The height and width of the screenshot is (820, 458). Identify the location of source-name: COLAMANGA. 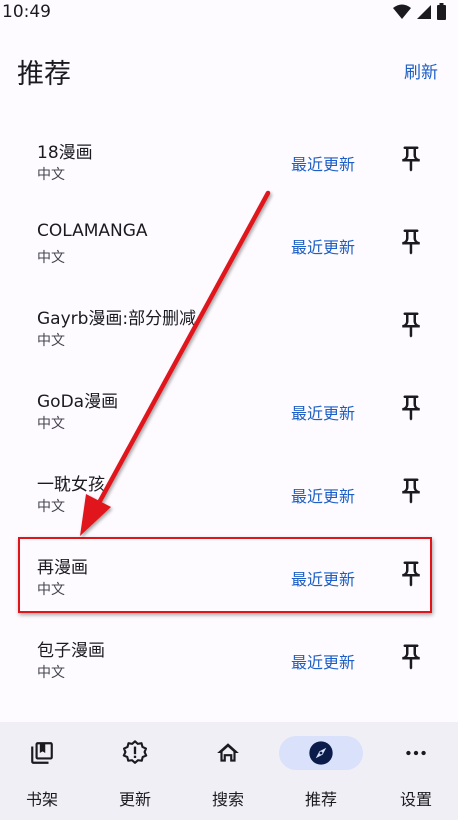
(92, 231).